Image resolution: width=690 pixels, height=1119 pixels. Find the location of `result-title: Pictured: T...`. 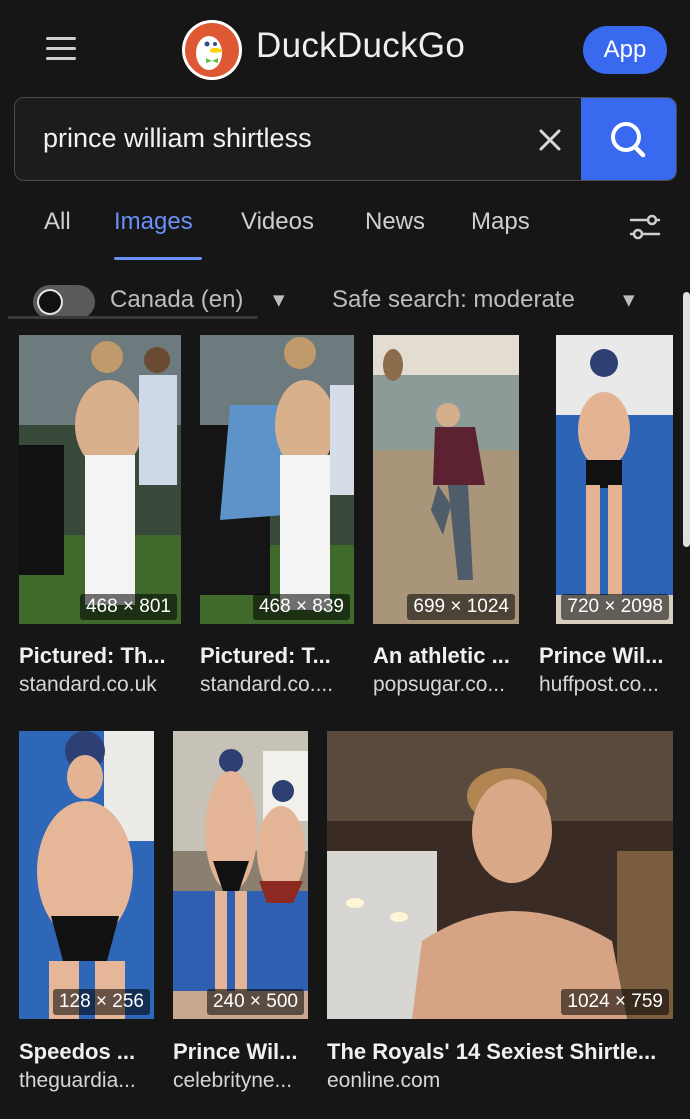

result-title: Pictured: T... is located at coordinates (265, 656).